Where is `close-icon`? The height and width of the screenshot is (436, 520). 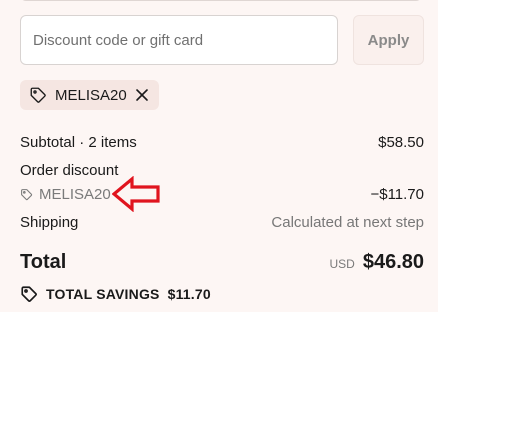 close-icon is located at coordinates (142, 95).